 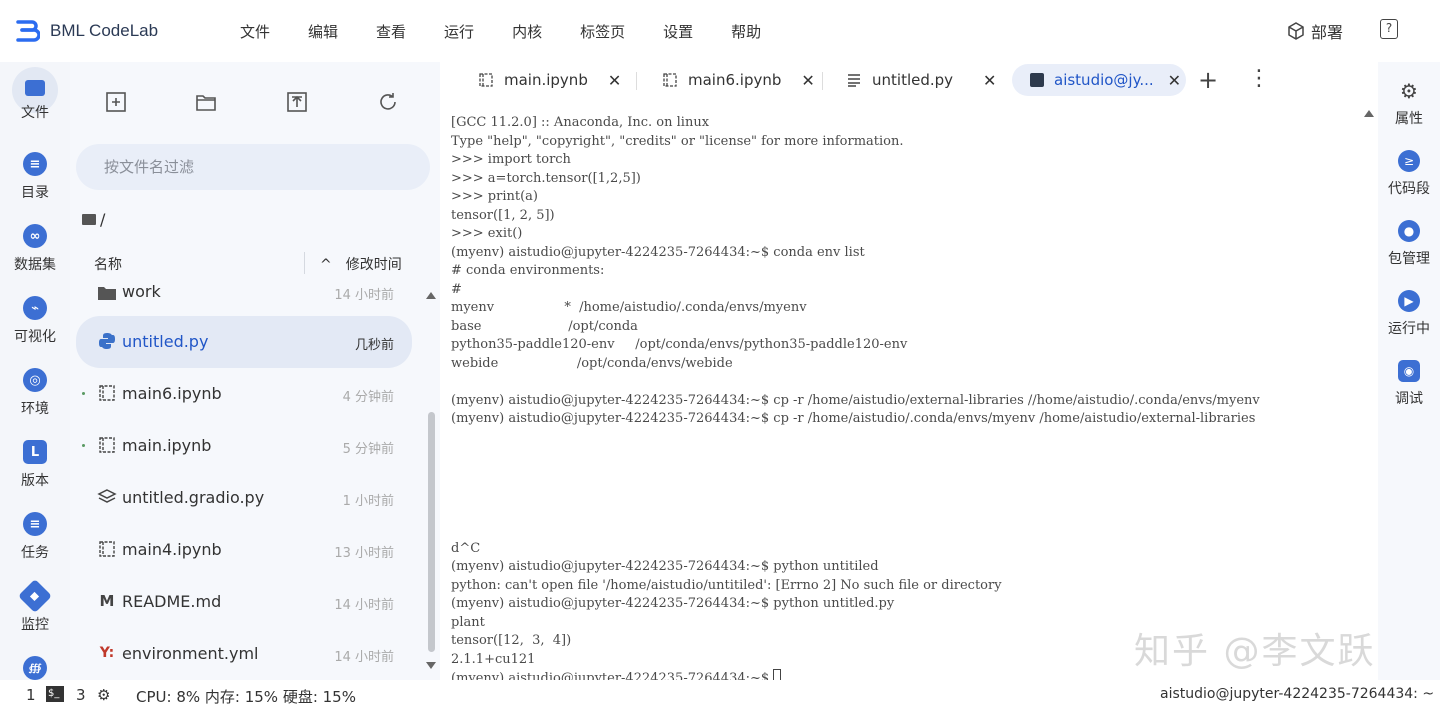 I want to click on tab-main6-ipynb: main6.ipynb ✕, so click(x=738, y=80).